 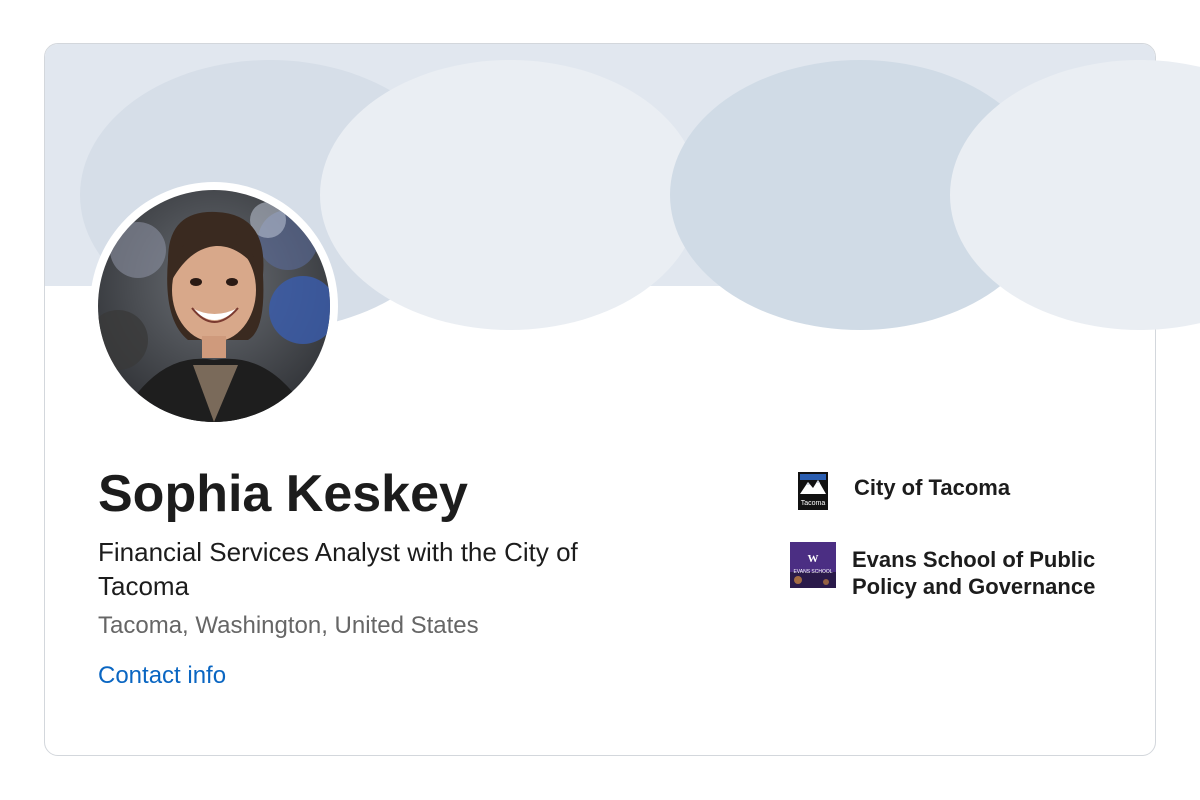 What do you see at coordinates (813, 503) in the screenshot?
I see `svg-text: Tacoma` at bounding box center [813, 503].